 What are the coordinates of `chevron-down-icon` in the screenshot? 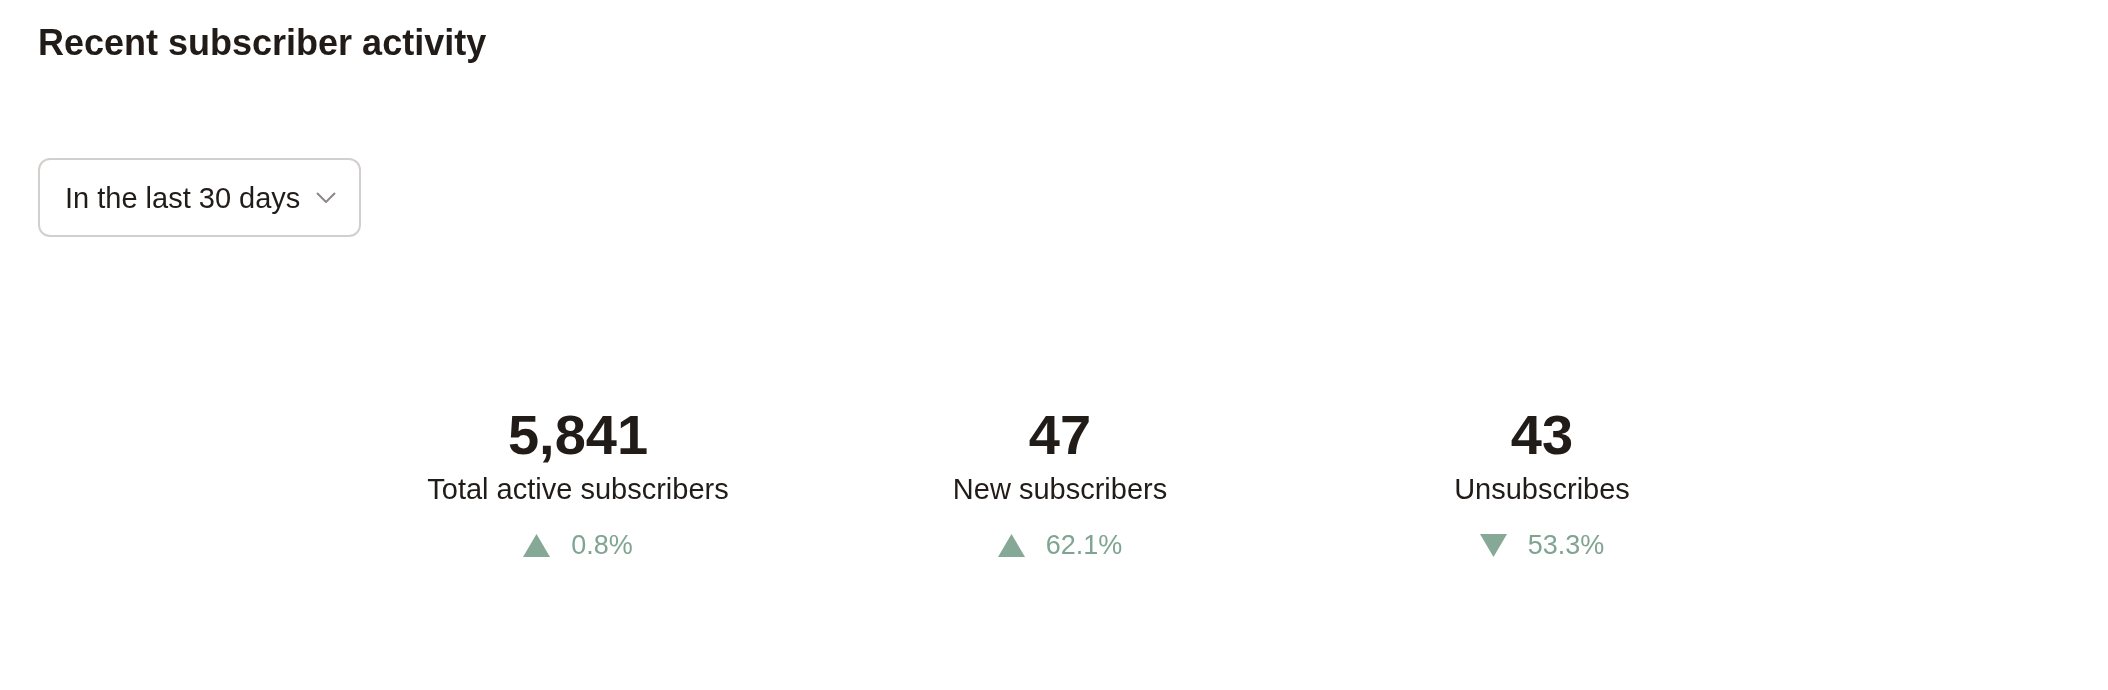 It's located at (326, 197).